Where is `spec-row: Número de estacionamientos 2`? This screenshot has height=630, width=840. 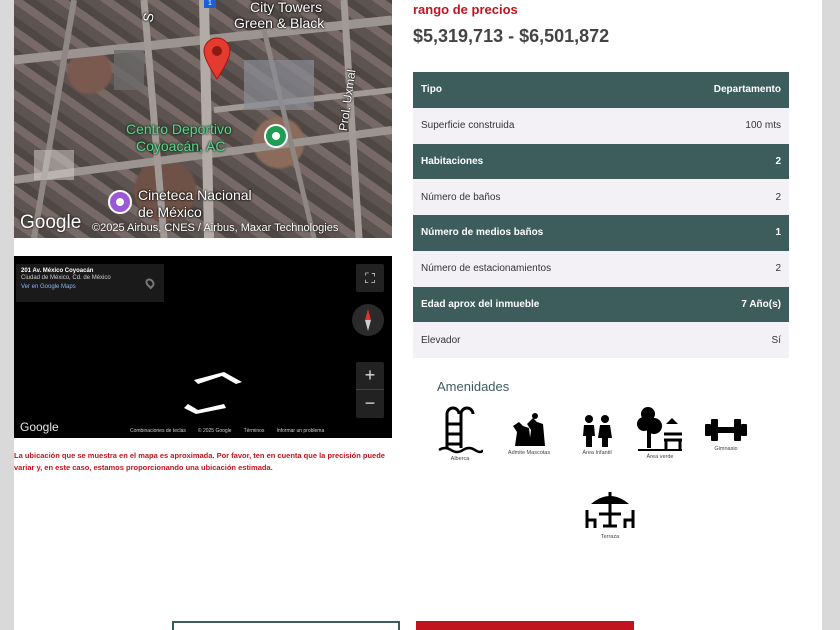 spec-row: Número de estacionamientos 2 is located at coordinates (601, 268).